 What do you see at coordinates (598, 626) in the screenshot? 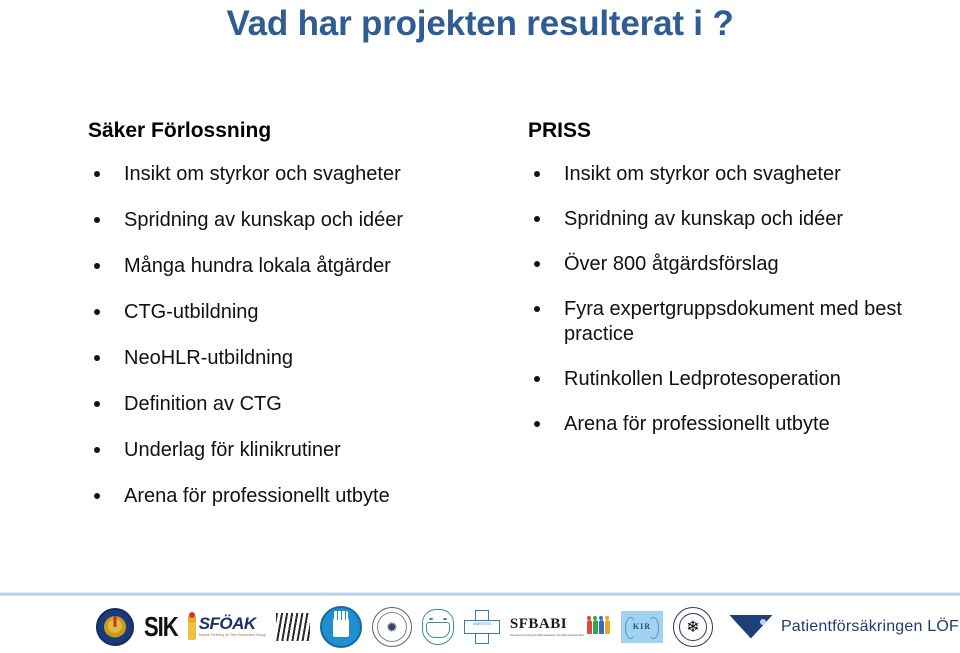
I see `sfbabi-children-icon` at bounding box center [598, 626].